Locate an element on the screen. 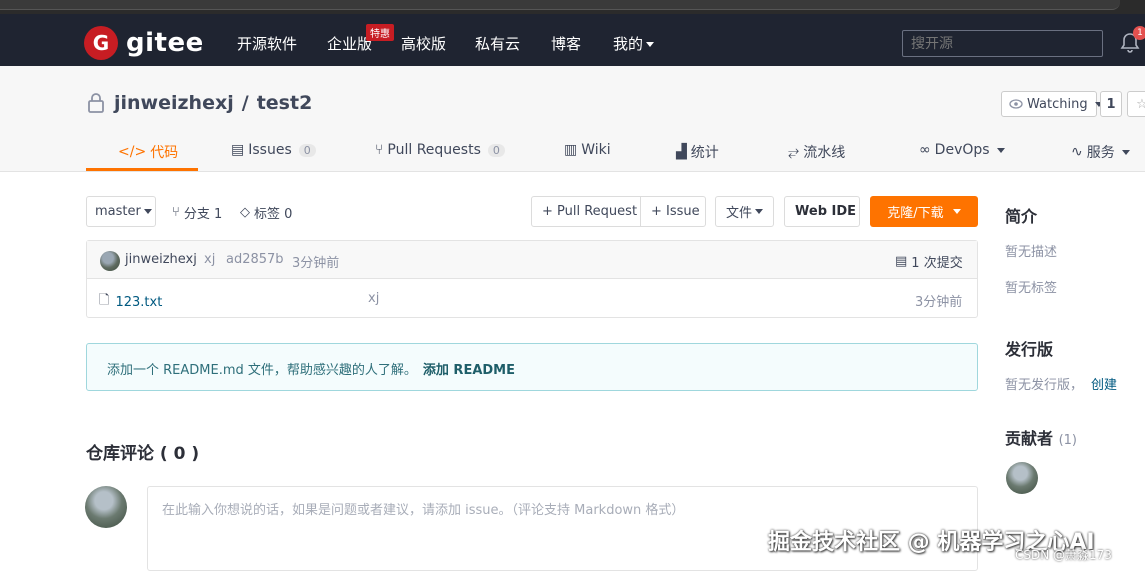 This screenshot has height=571, width=1145. service-icon: ∿ is located at coordinates (1077, 152).